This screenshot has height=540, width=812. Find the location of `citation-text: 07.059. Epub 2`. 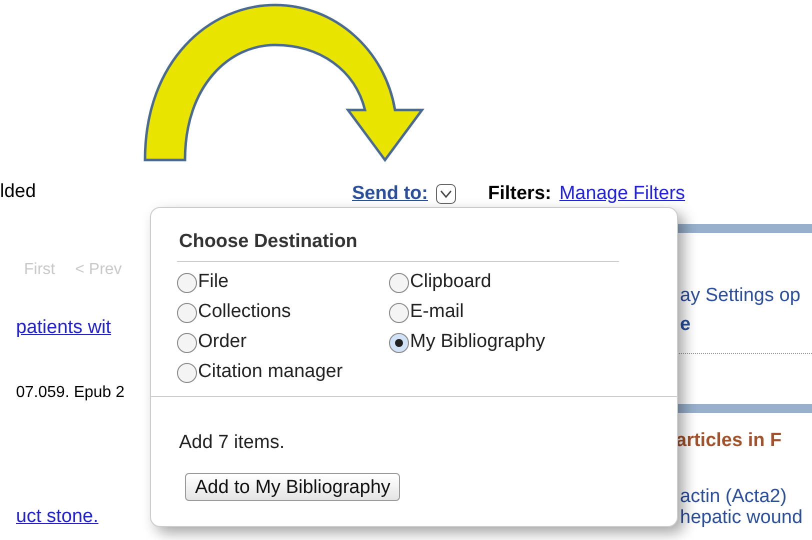

citation-text: 07.059. Epub 2 is located at coordinates (70, 392).